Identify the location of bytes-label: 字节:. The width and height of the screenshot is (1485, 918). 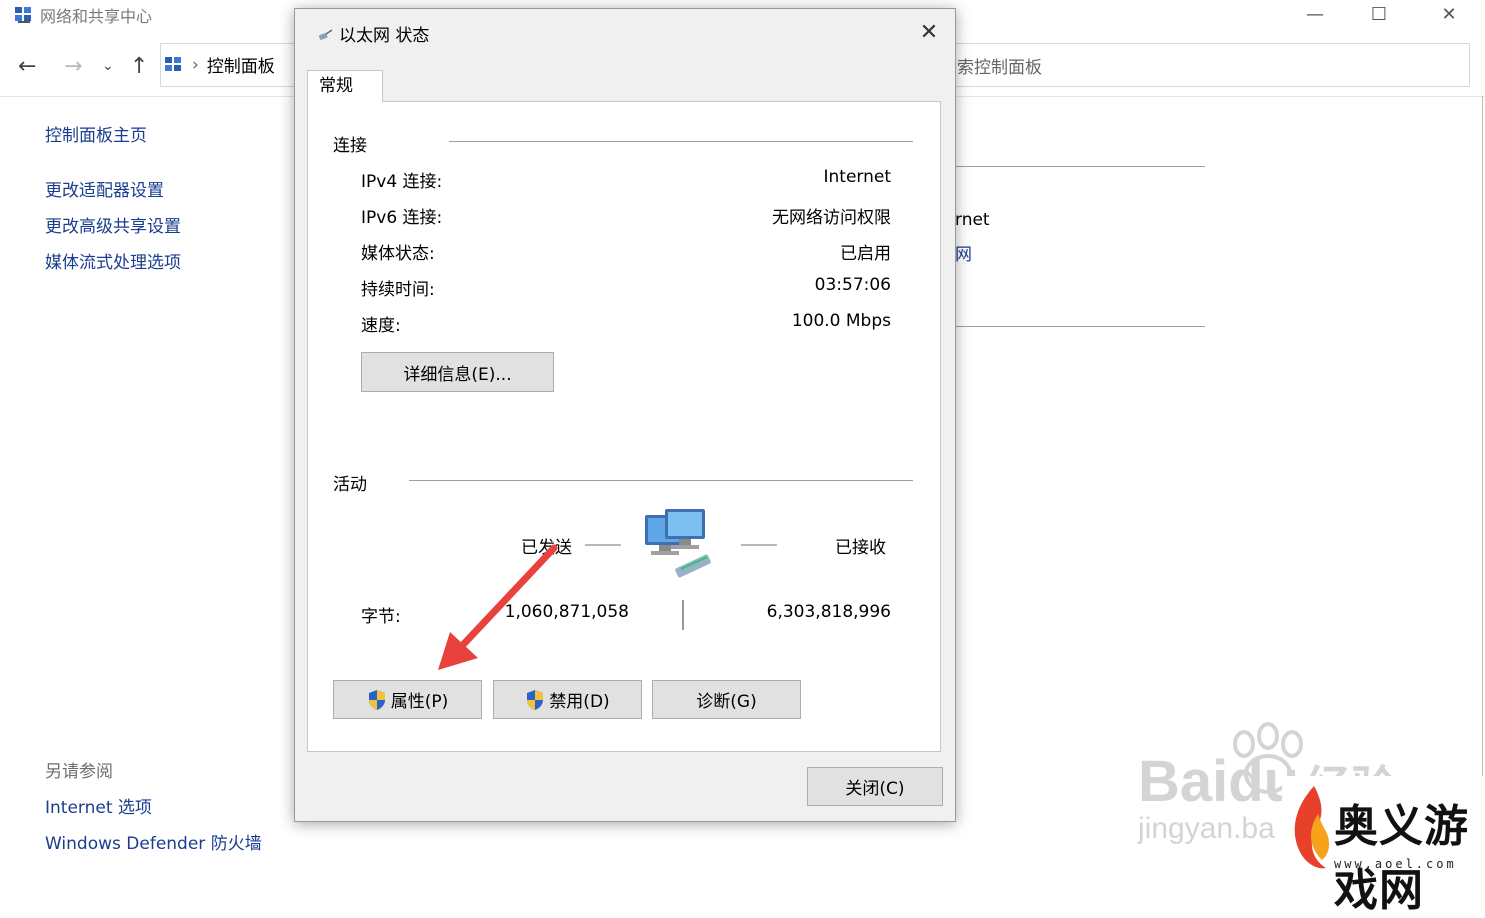
(381, 617).